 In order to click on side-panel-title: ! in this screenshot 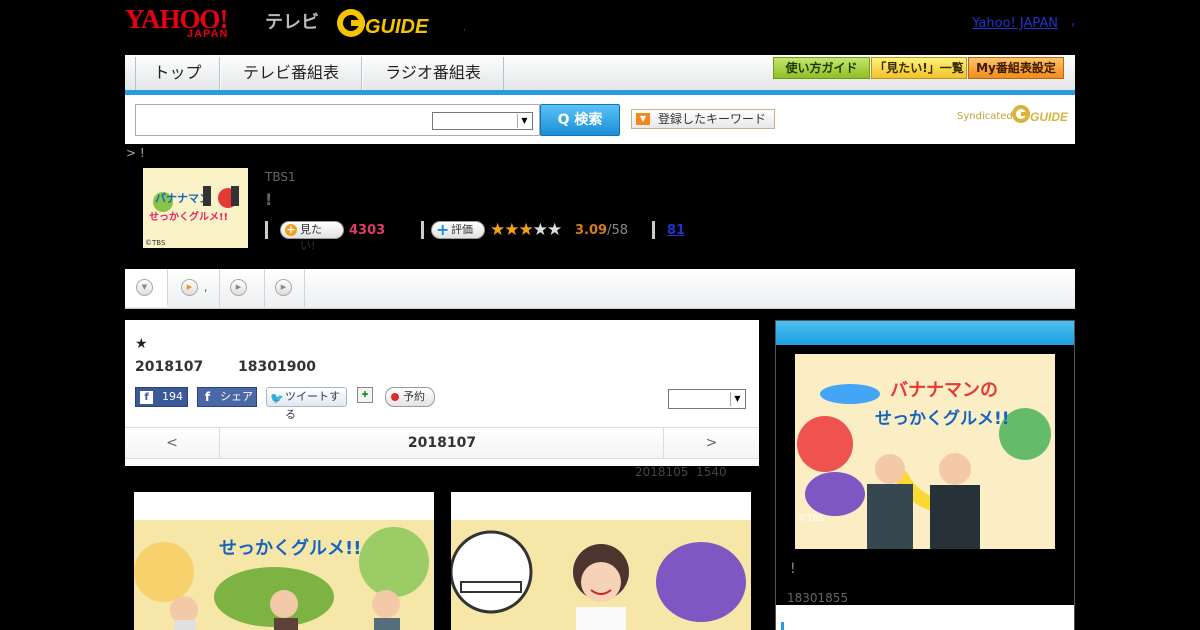, I will do `click(793, 569)`.